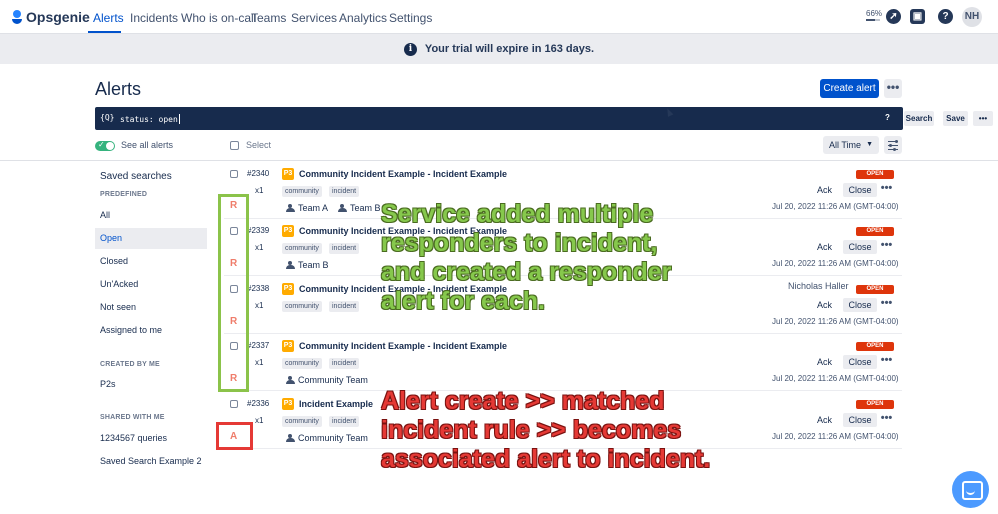  What do you see at coordinates (154, 18) in the screenshot?
I see `nav-incidents: Incidents` at bounding box center [154, 18].